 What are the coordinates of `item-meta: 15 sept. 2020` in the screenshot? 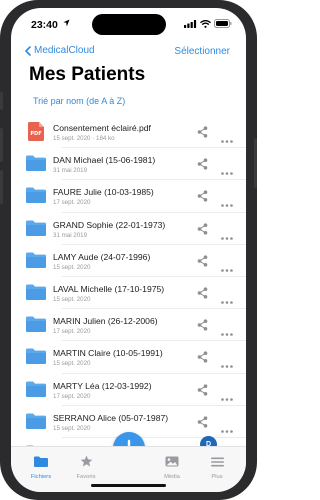 It's located at (72, 267).